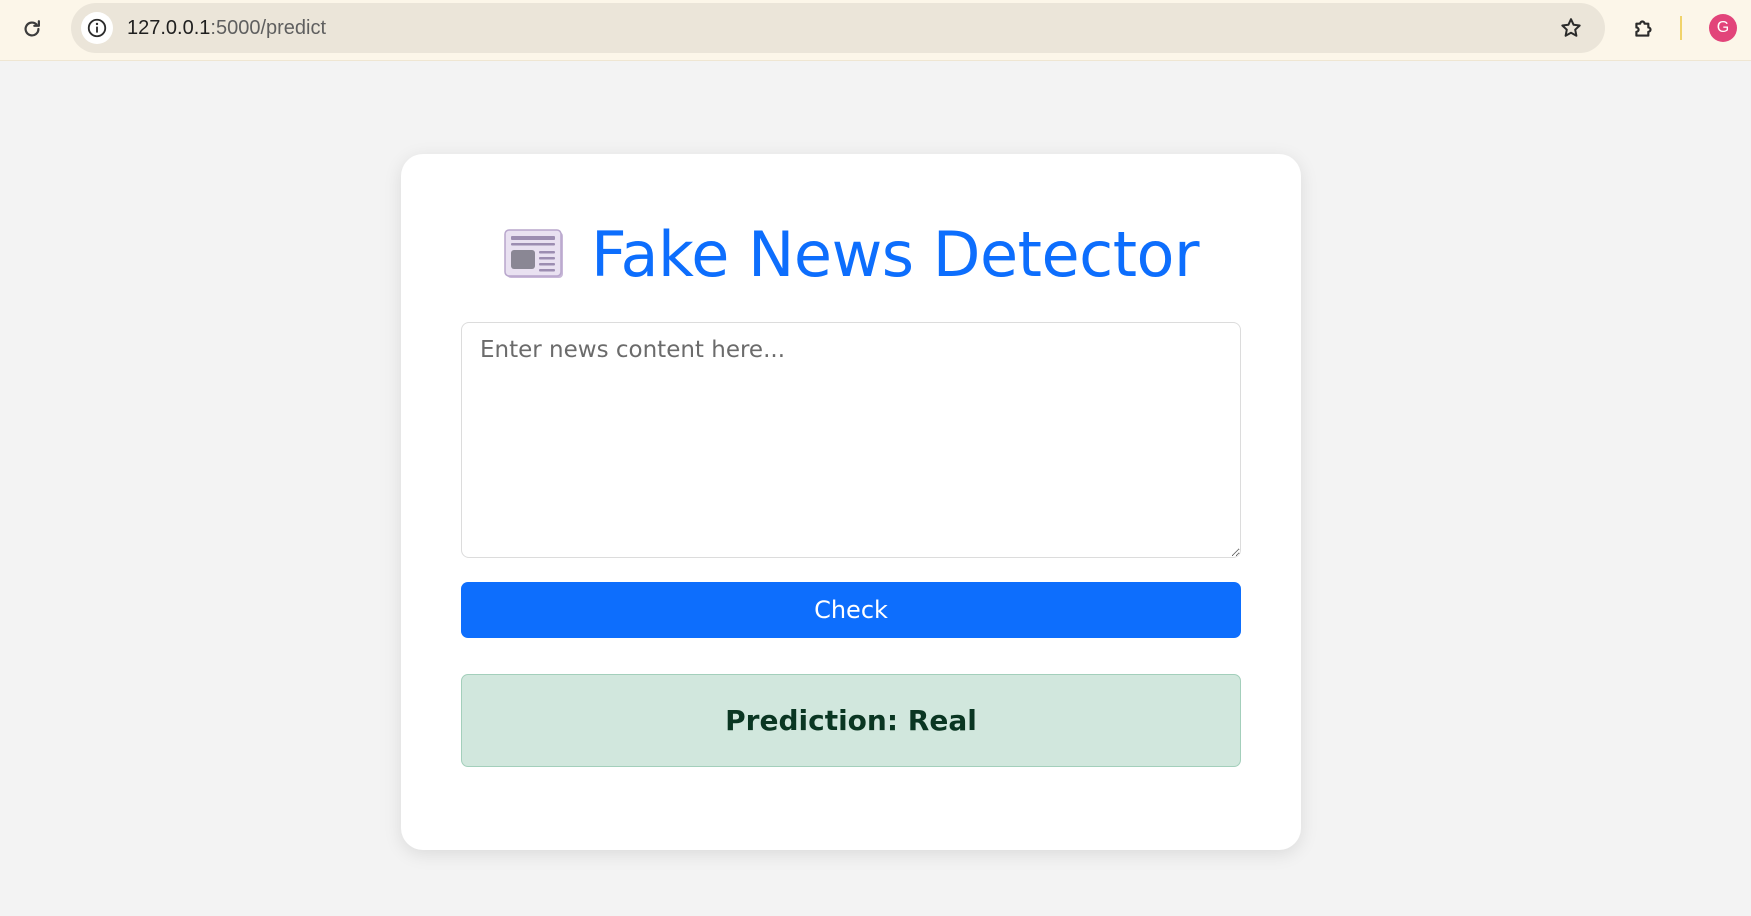 The height and width of the screenshot is (916, 1751). What do you see at coordinates (838, 28) in the screenshot?
I see `address-bar: 127.0.0.1:5000/predict` at bounding box center [838, 28].